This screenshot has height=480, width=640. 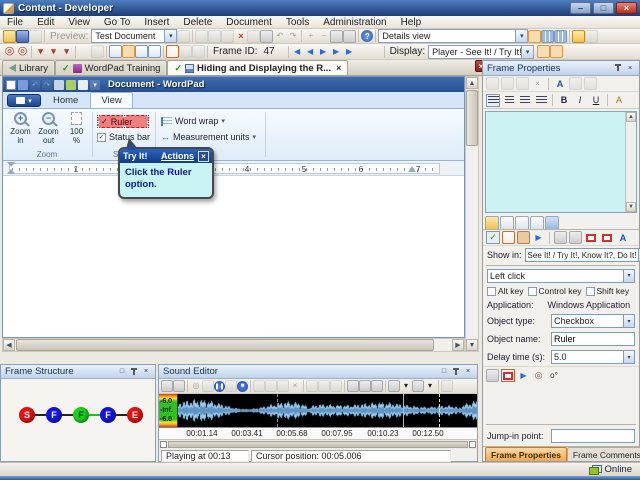 I want to click on justify-icon, so click(x=541, y=100).